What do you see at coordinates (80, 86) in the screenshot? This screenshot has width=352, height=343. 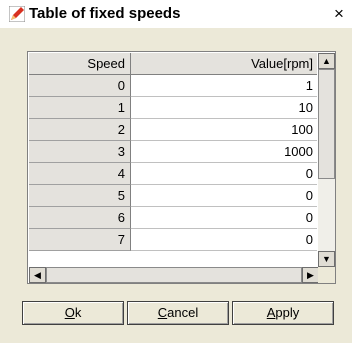 I see `speed-cell: 0` at bounding box center [80, 86].